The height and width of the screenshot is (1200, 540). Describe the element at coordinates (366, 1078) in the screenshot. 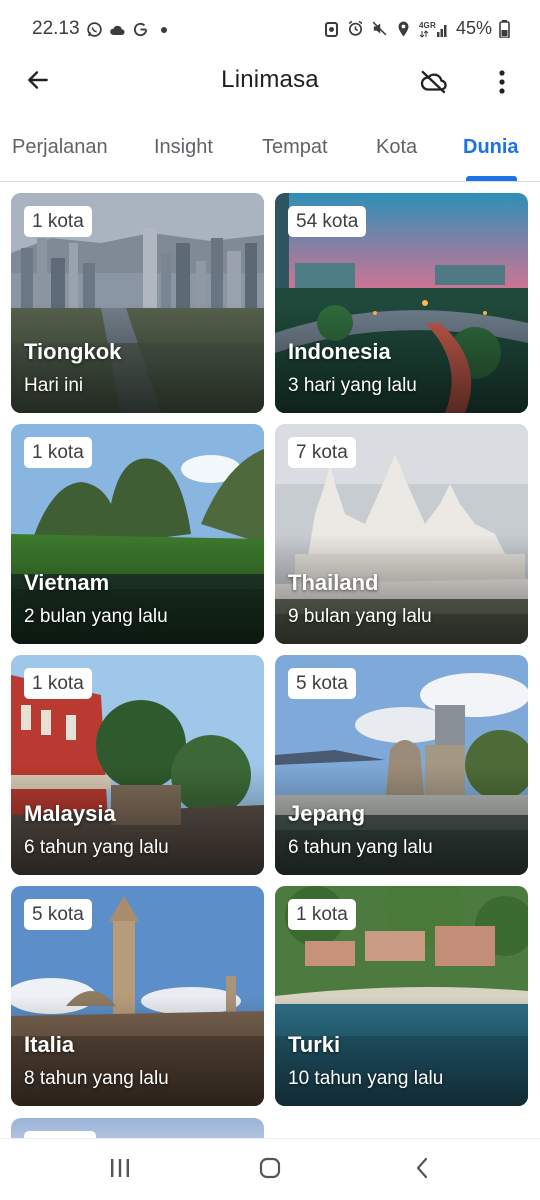

I see `last-visit-time: 10 tahun yang lalu` at that location.